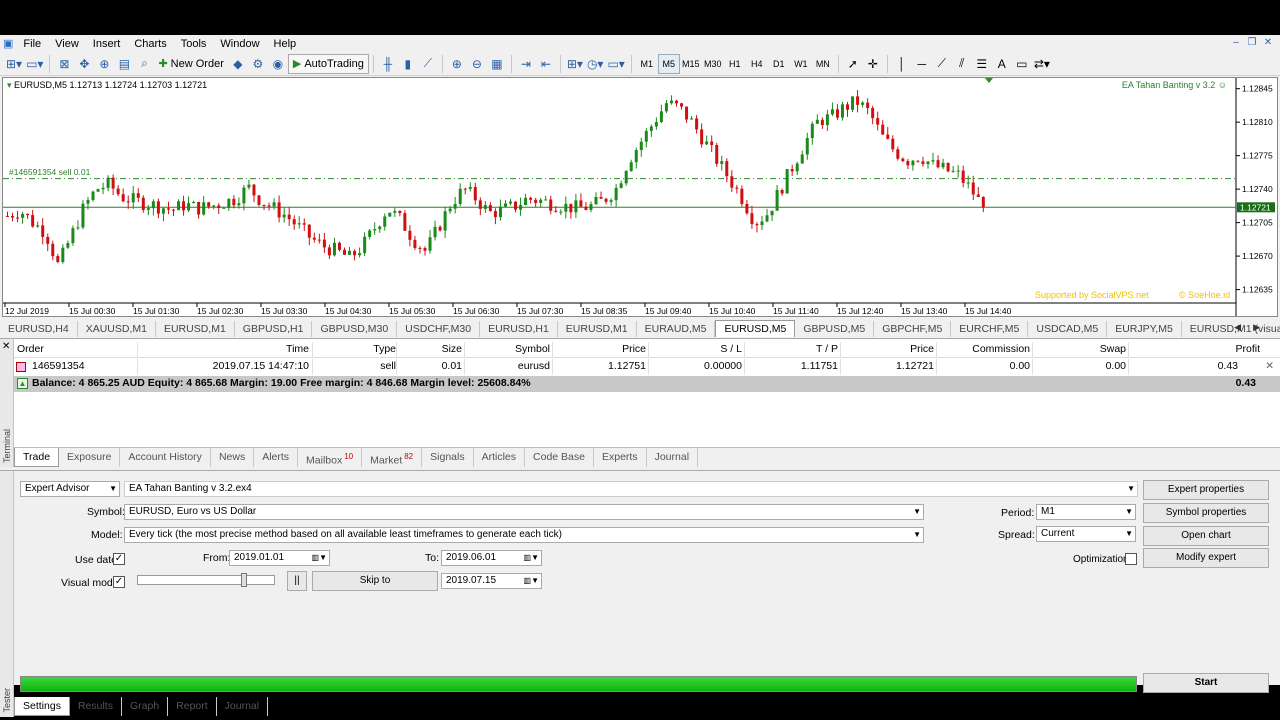 This screenshot has height=720, width=1280. Describe the element at coordinates (145, 706) in the screenshot. I see `tester-tab-graph: Graph` at that location.